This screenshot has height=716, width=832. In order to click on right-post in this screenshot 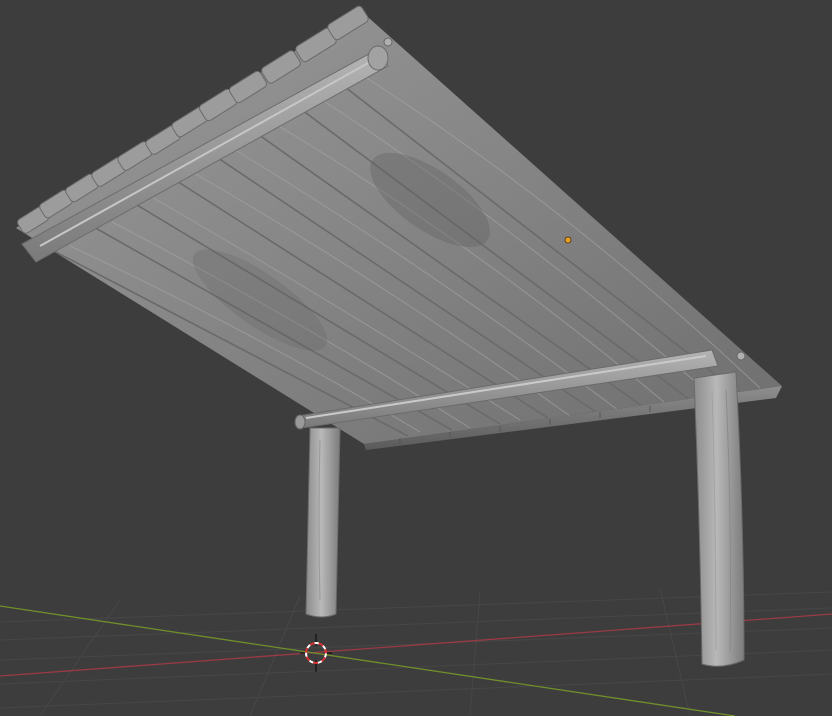, I will do `click(719, 519)`.